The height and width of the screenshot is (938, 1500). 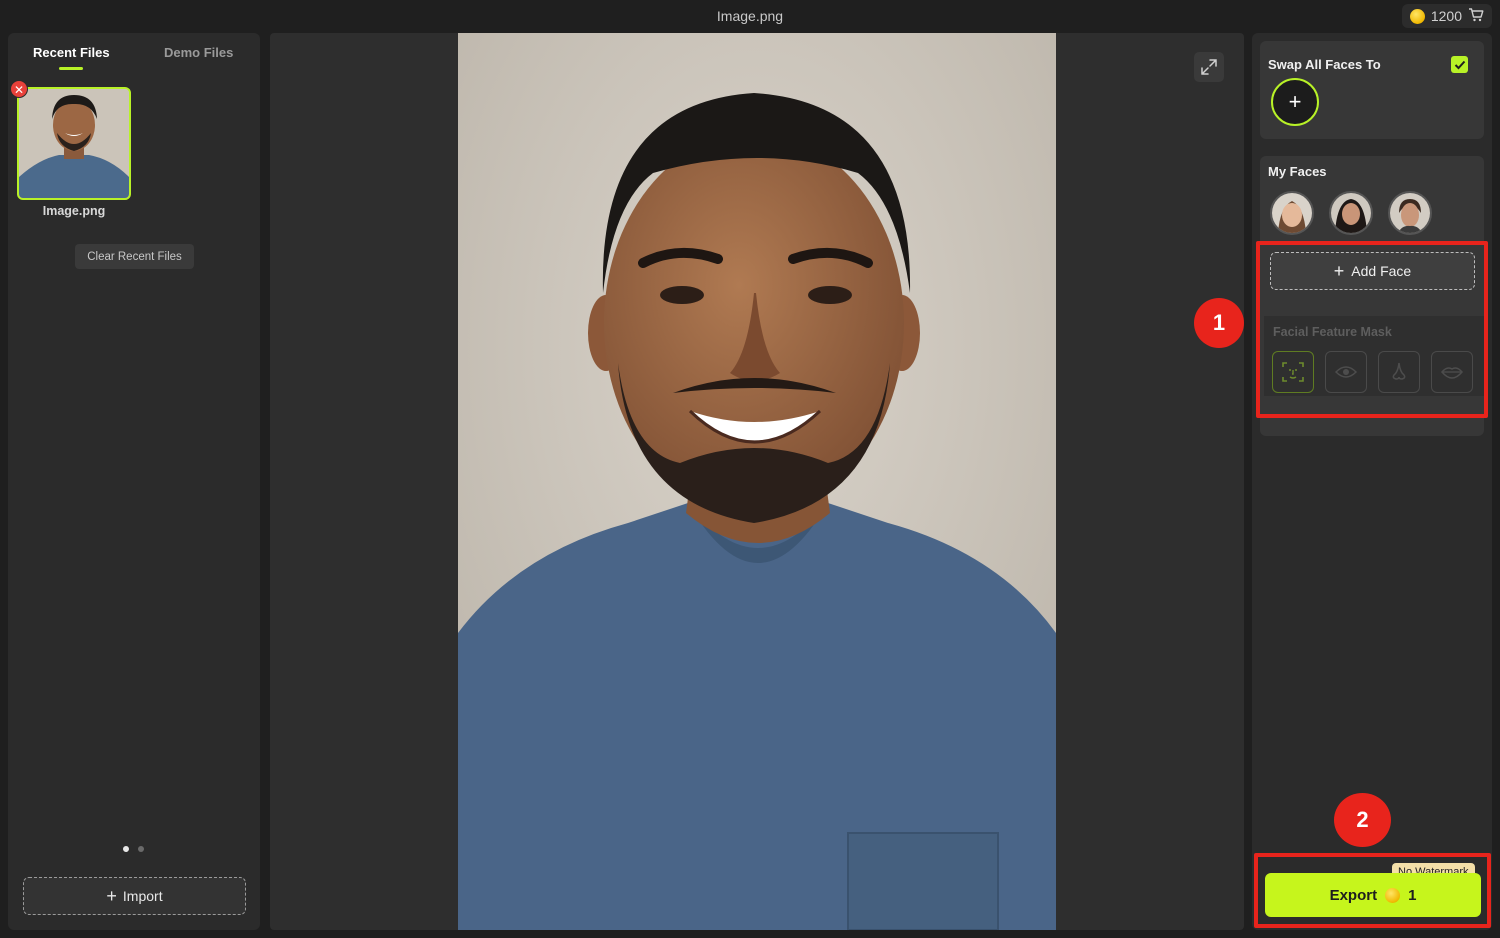 What do you see at coordinates (74, 211) in the screenshot?
I see `recent-file-name: Image.png` at bounding box center [74, 211].